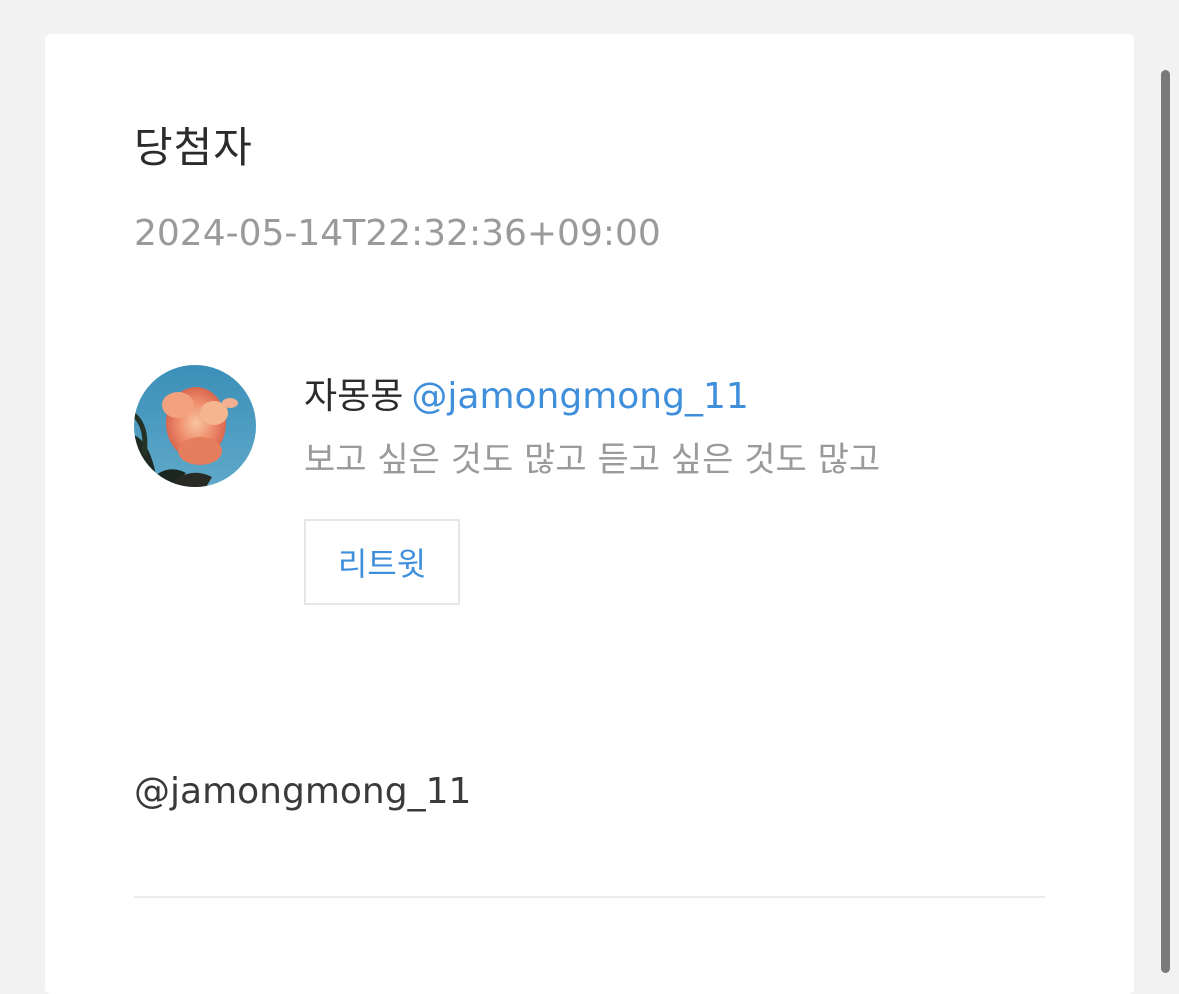 Image resolution: width=1179 pixels, height=994 pixels. I want to click on scrollbar-thumb, so click(1165, 521).